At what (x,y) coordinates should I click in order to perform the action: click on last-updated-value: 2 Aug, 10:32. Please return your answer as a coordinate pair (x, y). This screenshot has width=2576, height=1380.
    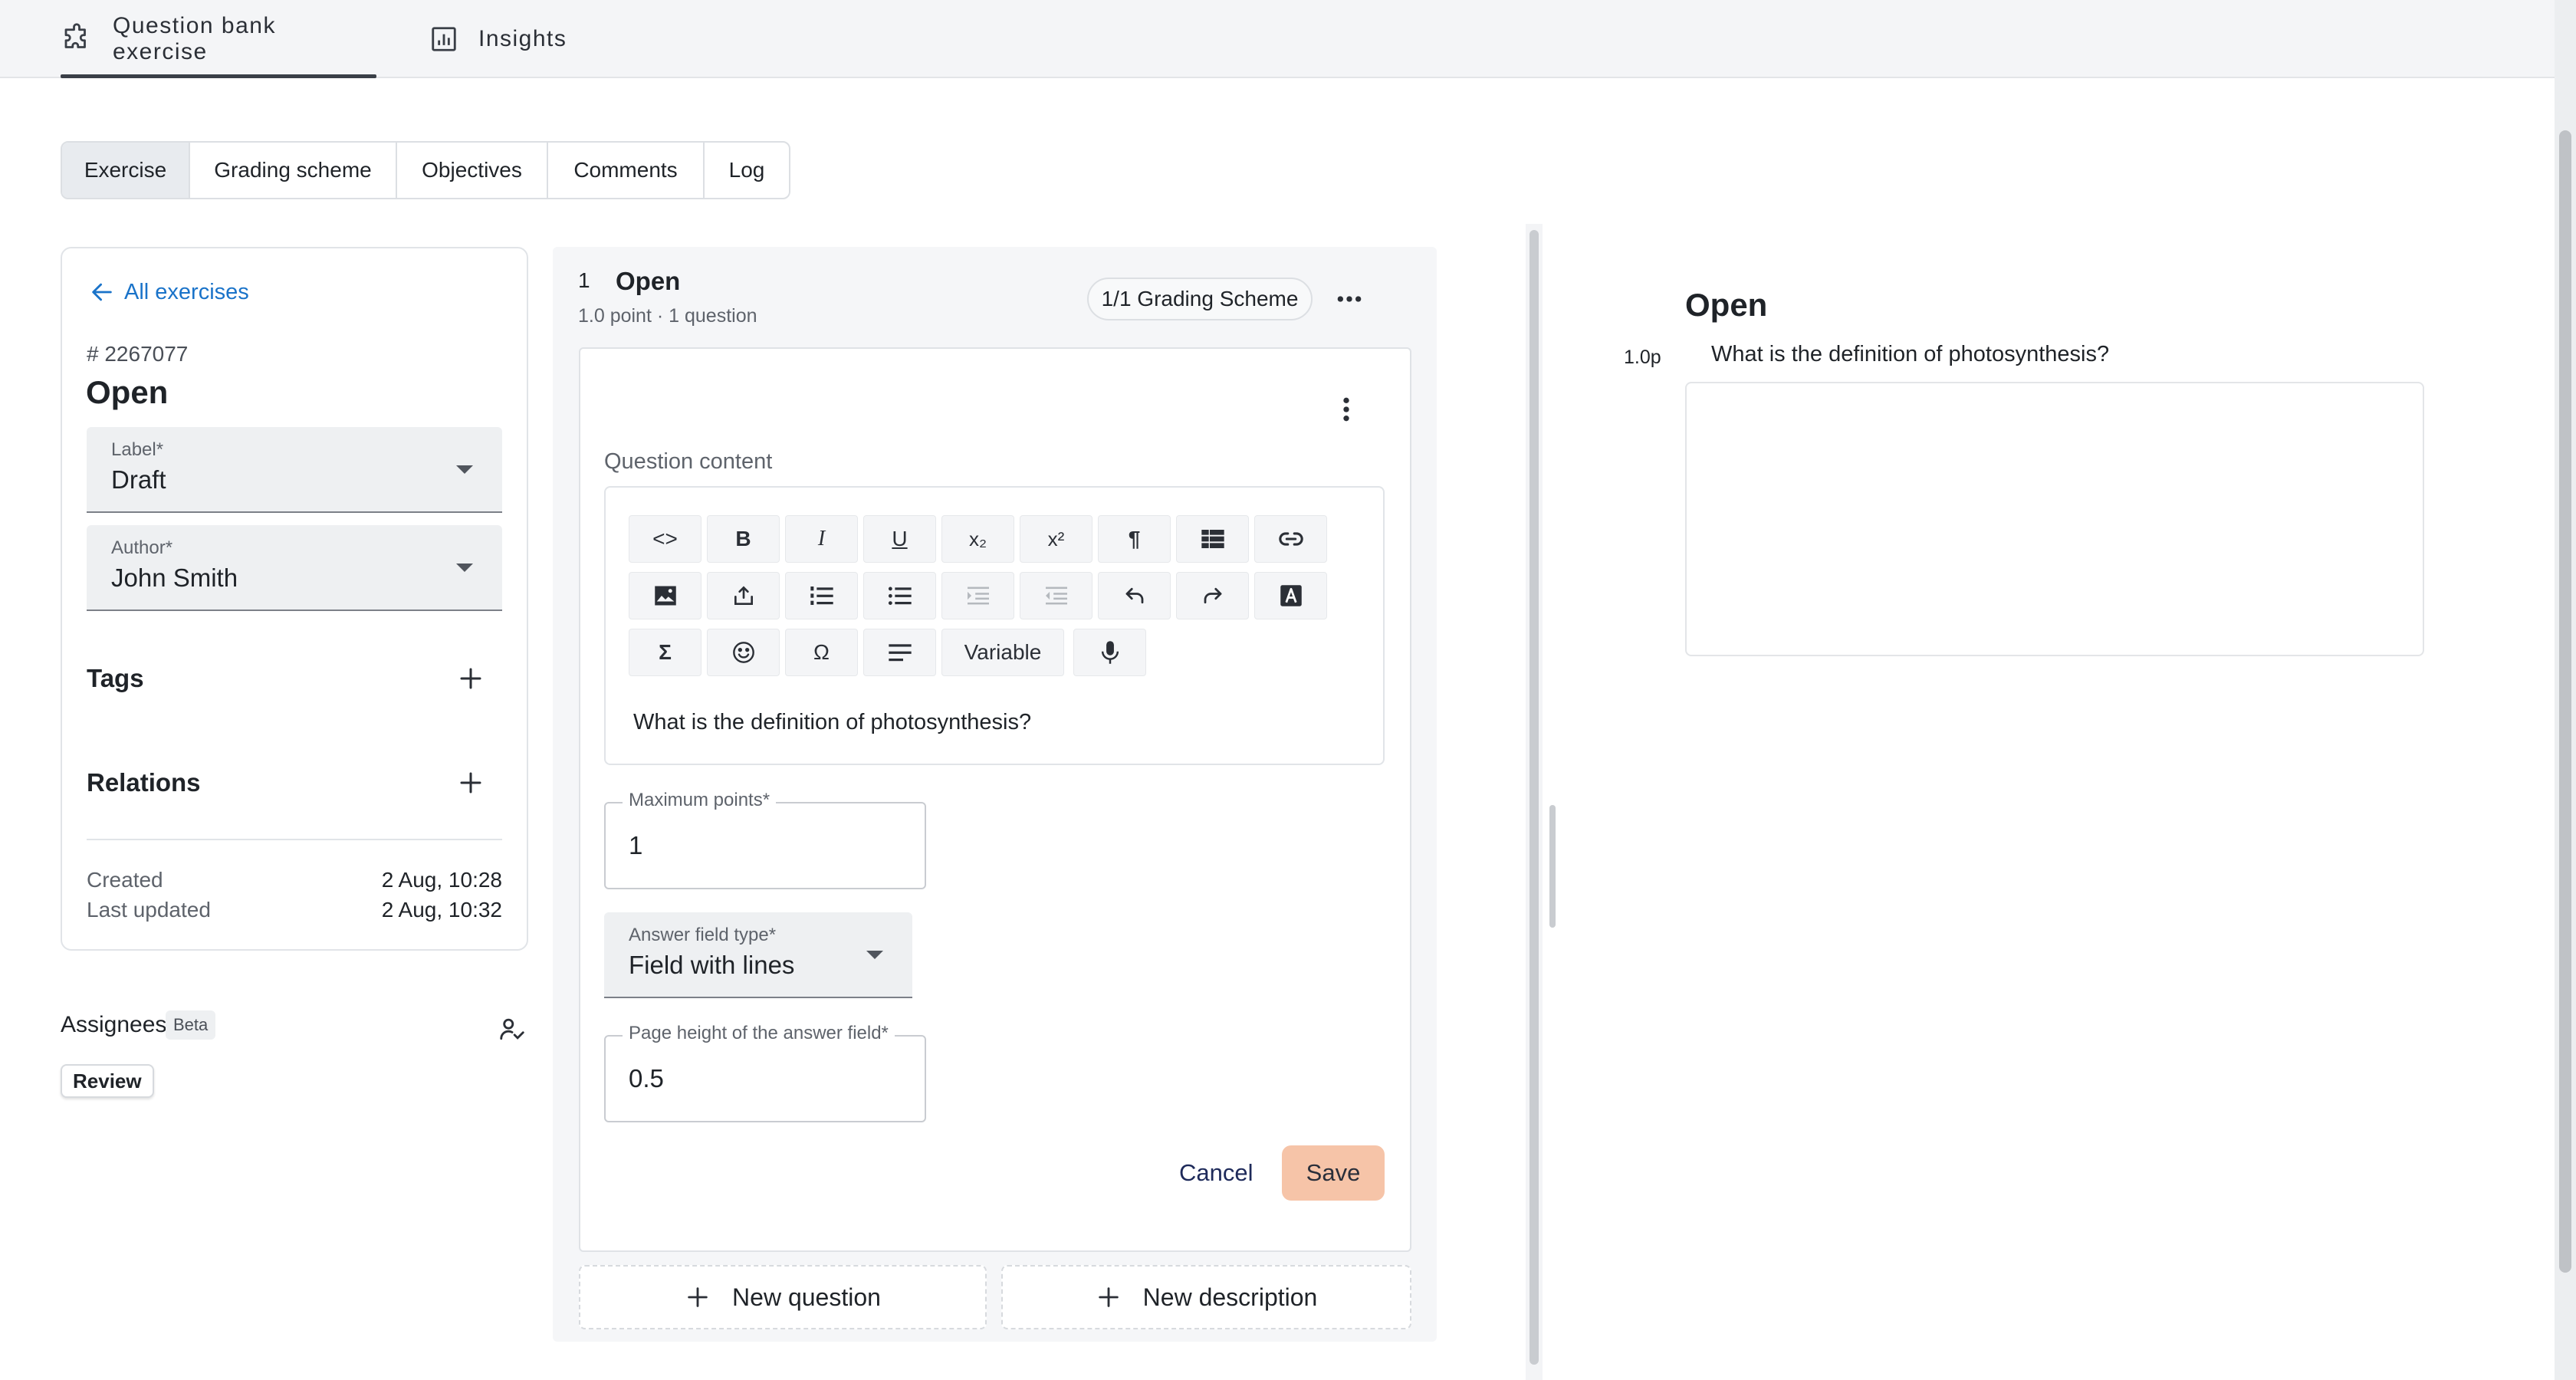
    Looking at the image, I should click on (442, 910).